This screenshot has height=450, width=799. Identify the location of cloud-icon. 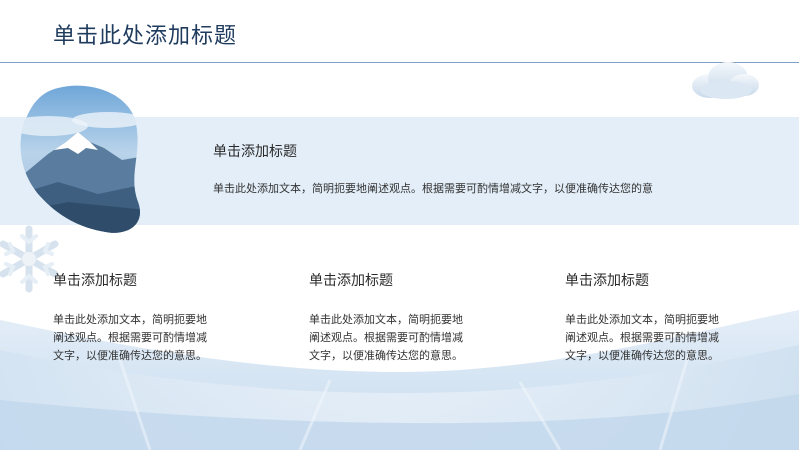
(725, 80).